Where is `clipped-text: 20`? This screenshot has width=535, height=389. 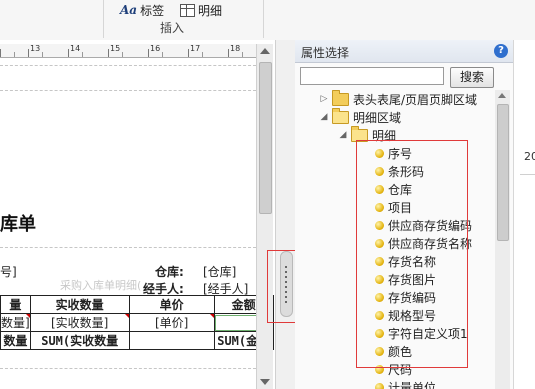
clipped-text: 20 is located at coordinates (529, 156).